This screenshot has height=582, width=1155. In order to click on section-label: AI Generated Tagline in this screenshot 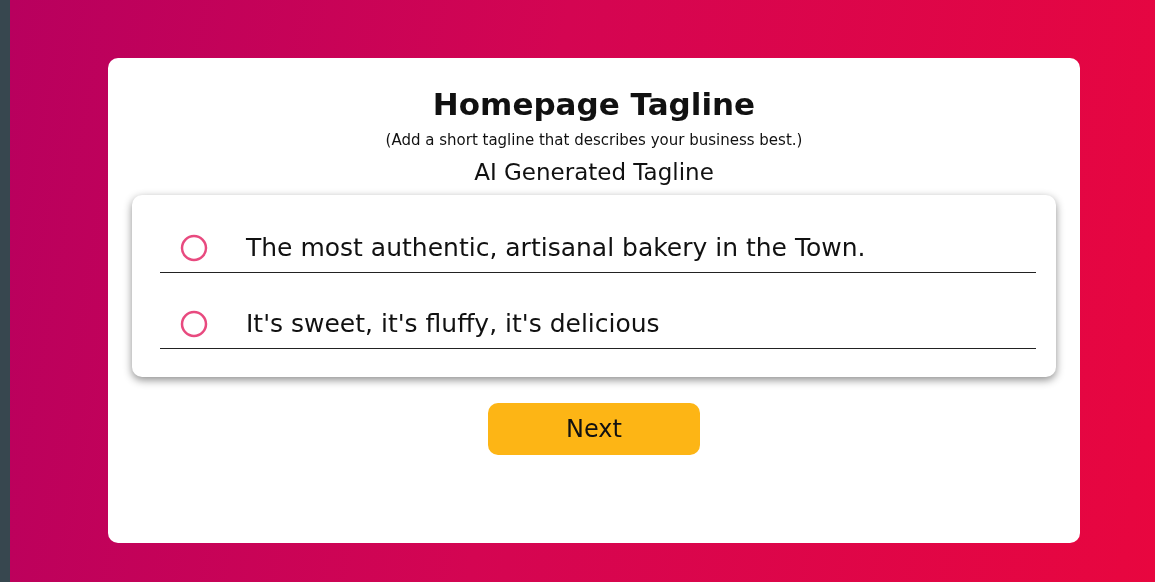, I will do `click(594, 172)`.